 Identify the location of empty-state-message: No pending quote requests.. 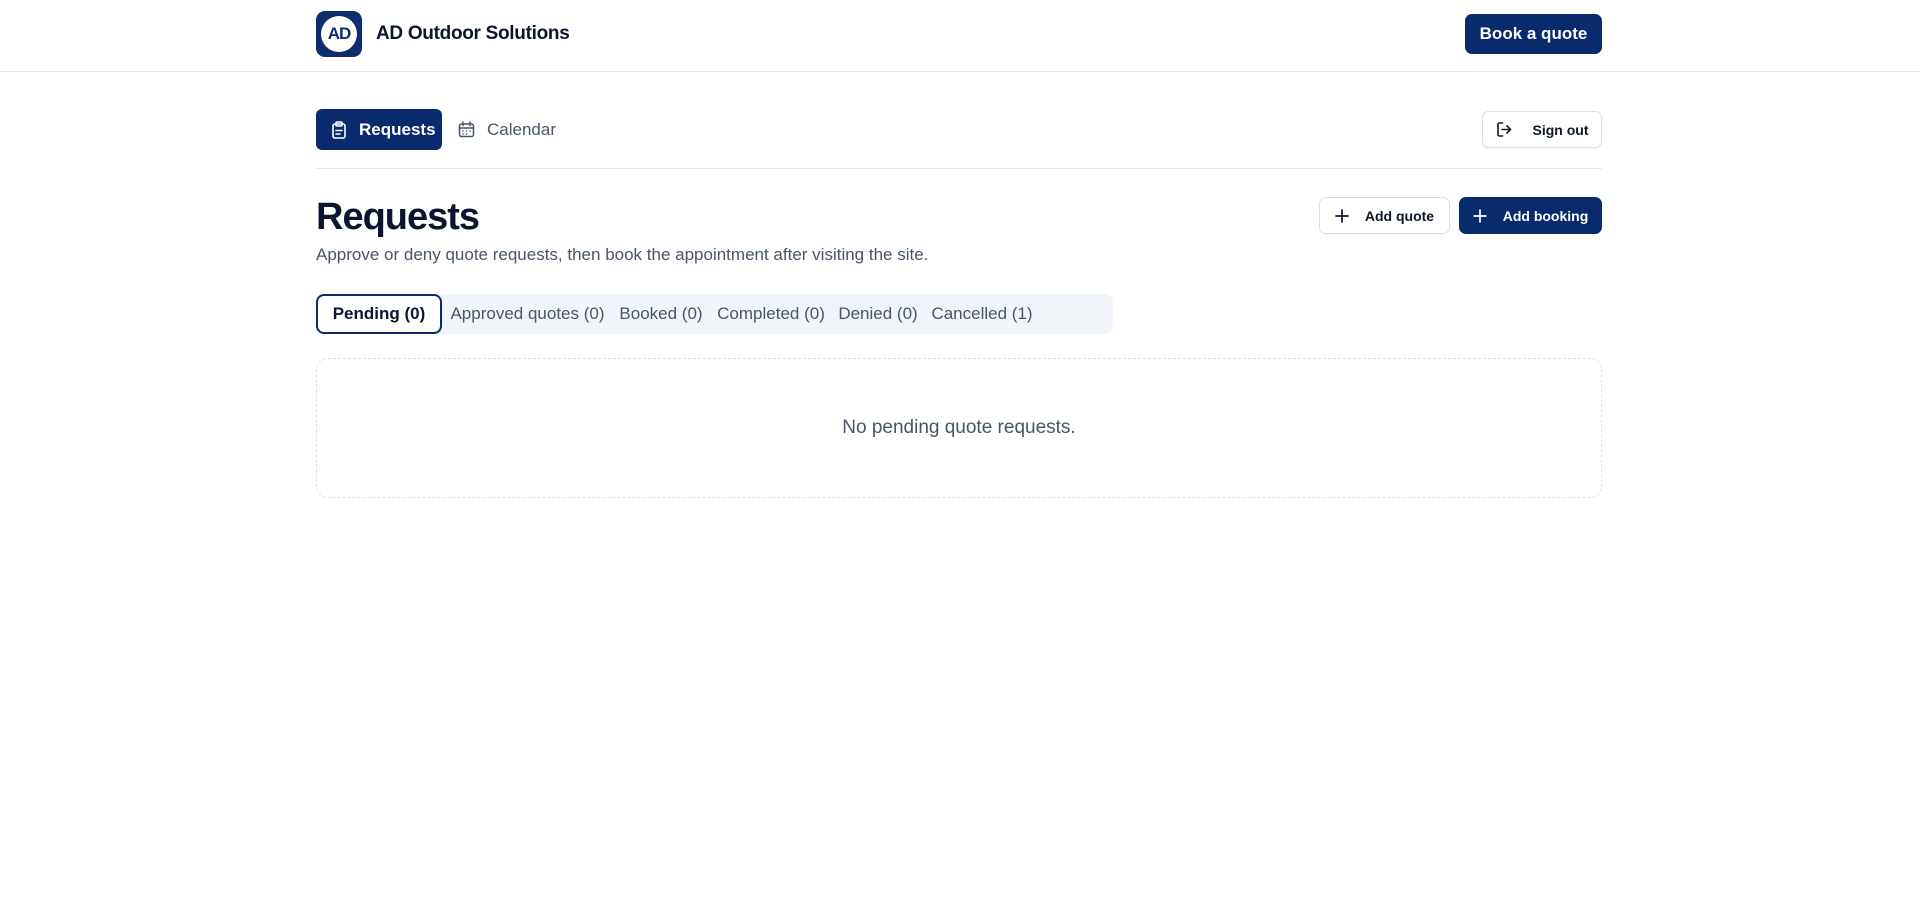
(959, 427).